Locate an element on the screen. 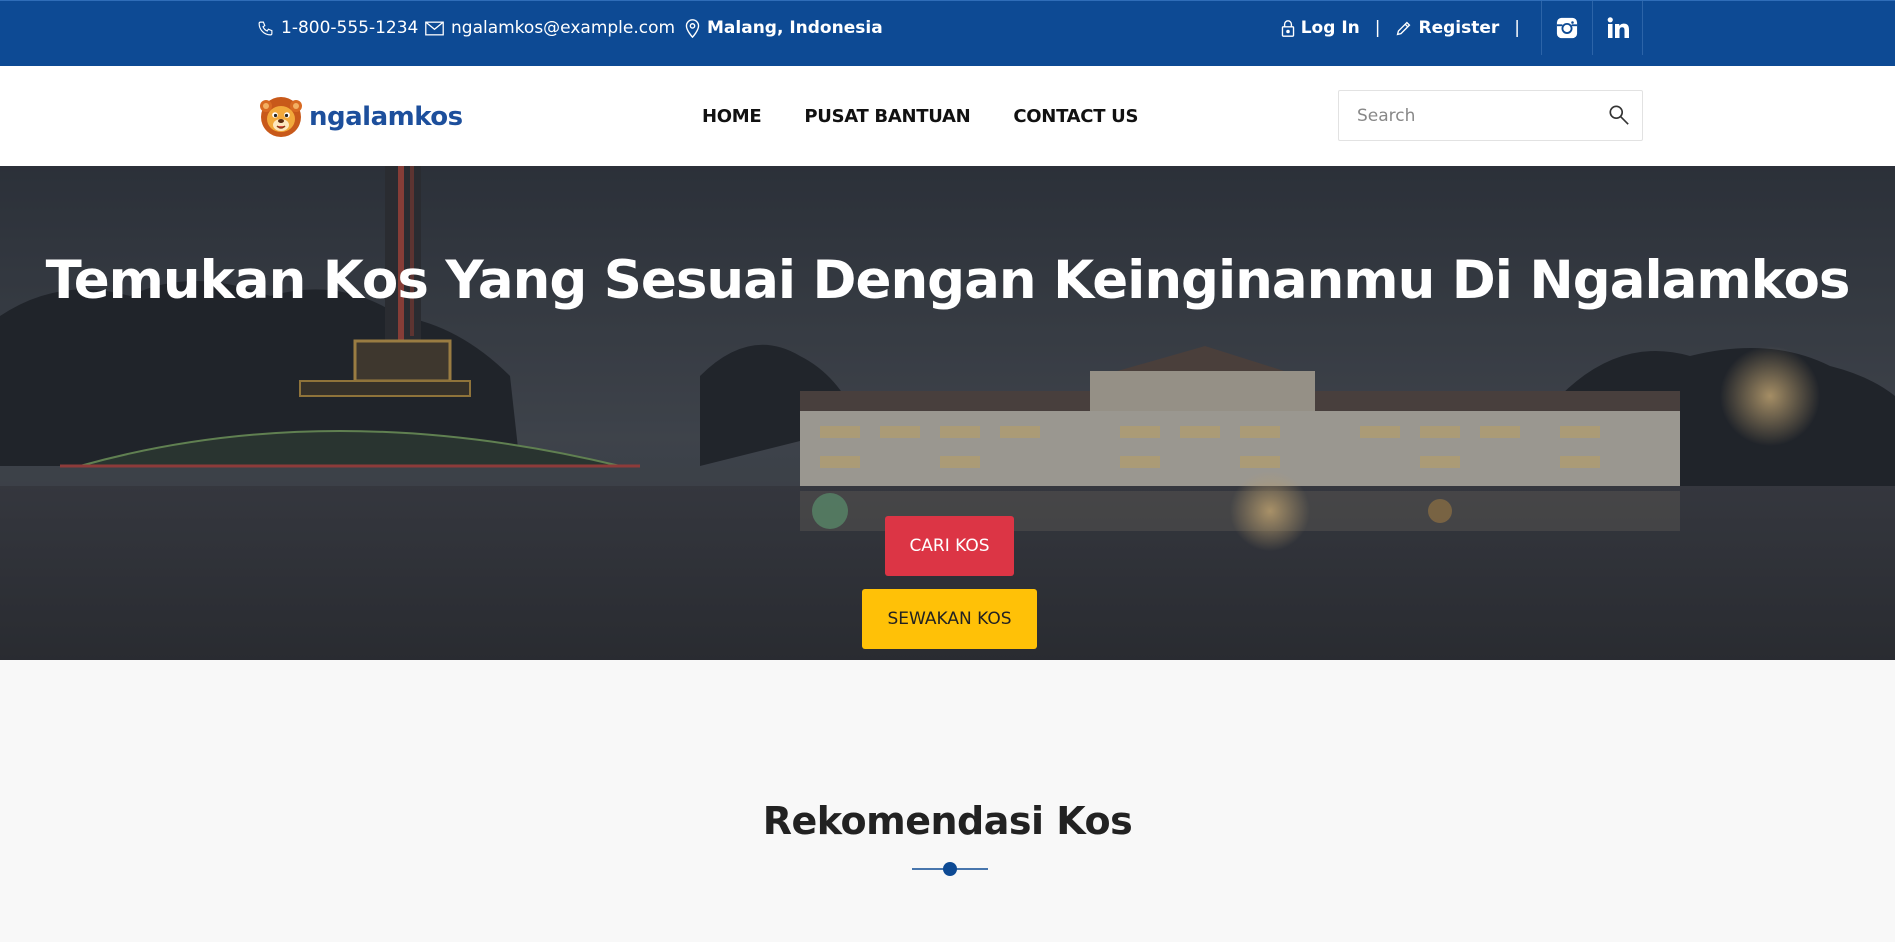  section-title: Rekomendasi Kos is located at coordinates (947, 821).